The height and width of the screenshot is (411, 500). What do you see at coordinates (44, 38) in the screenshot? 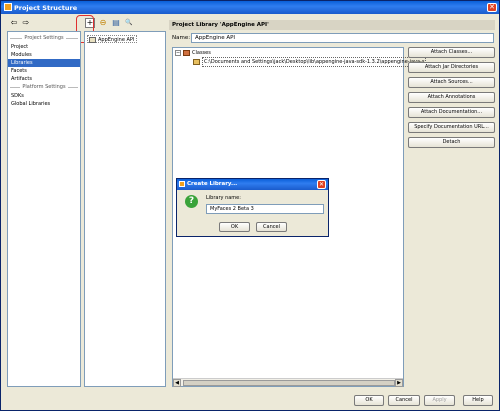
I see `project-settings-header: Project Settings` at bounding box center [44, 38].